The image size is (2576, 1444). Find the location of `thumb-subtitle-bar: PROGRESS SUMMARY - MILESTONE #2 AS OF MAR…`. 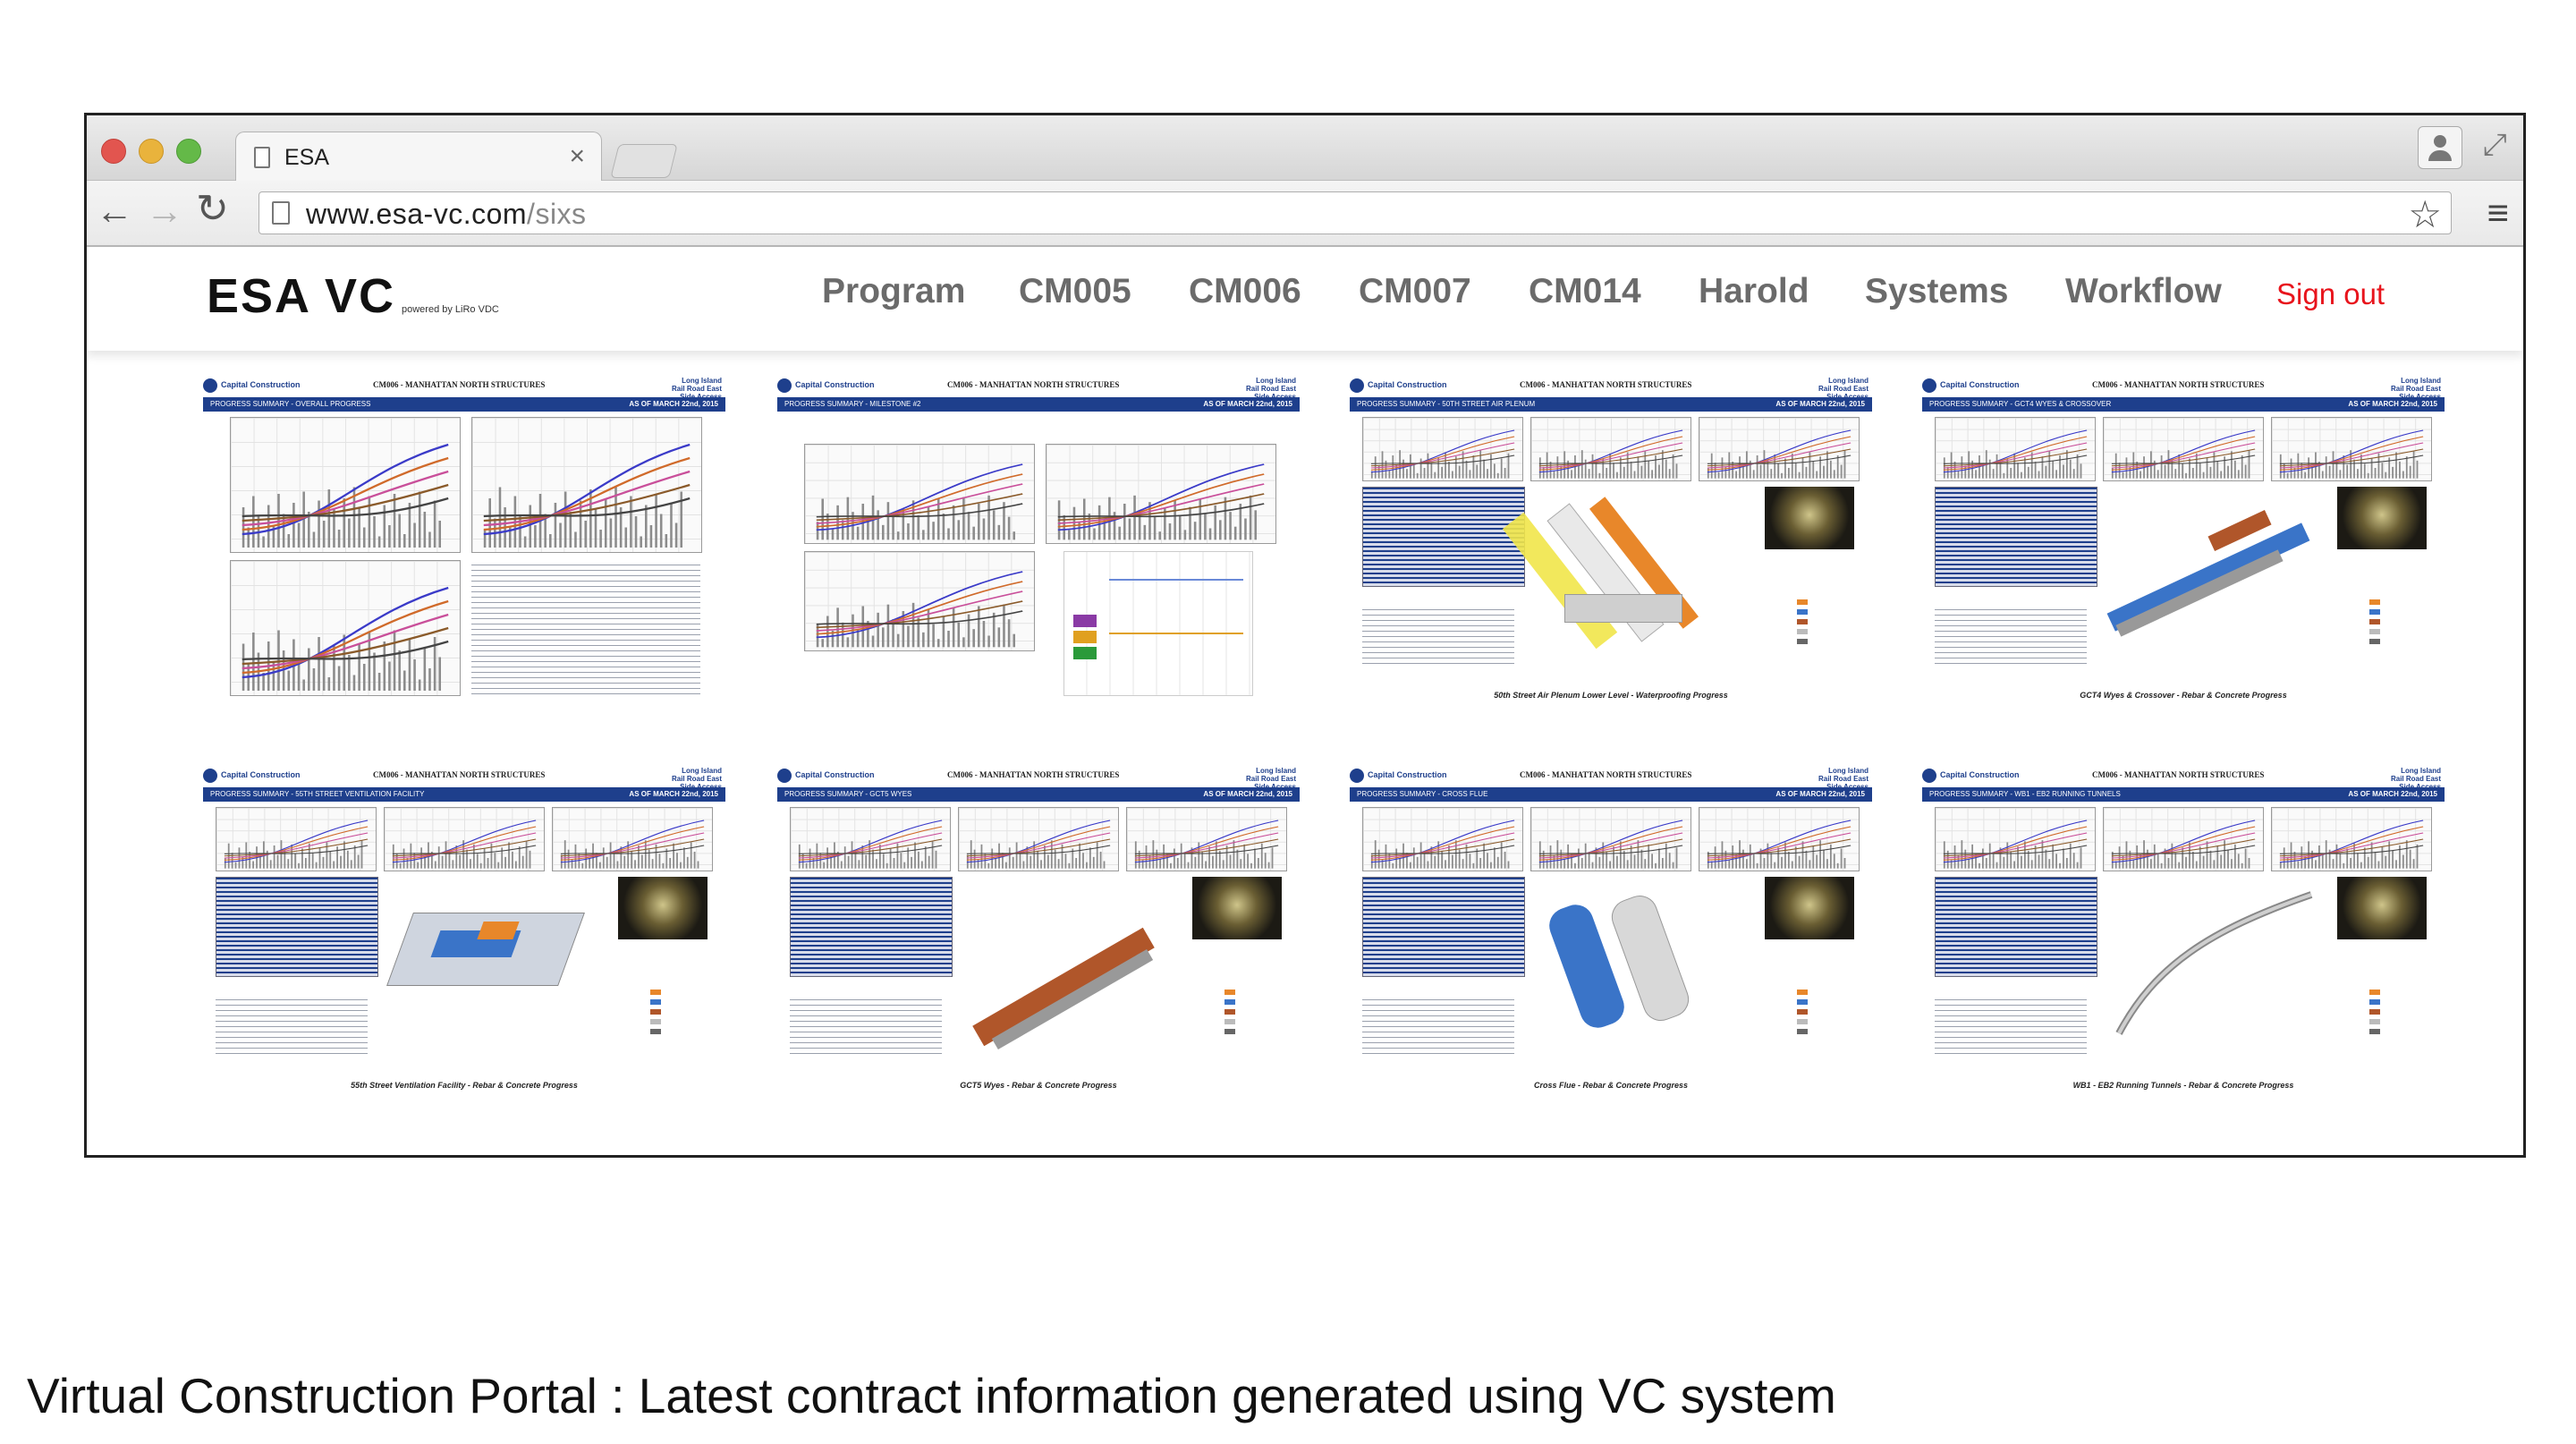

thumb-subtitle-bar: PROGRESS SUMMARY - MILESTONE #2 AS OF MAR… is located at coordinates (1038, 405).